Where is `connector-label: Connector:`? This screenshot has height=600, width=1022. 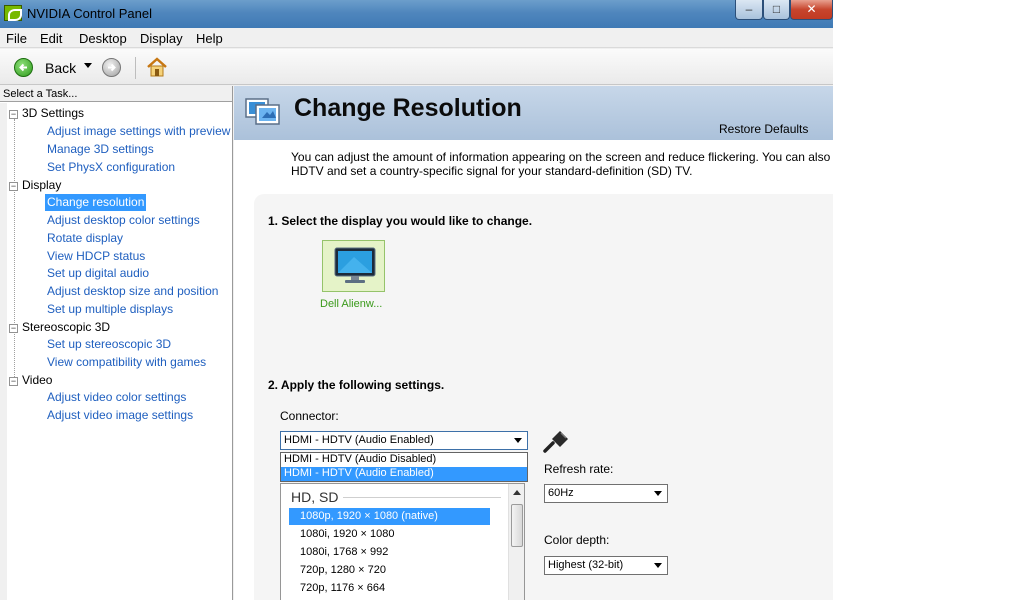 connector-label: Connector: is located at coordinates (309, 416).